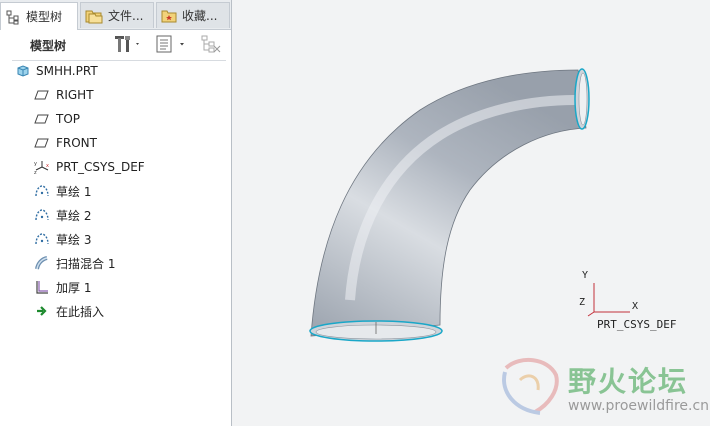  I want to click on tree-root-part: SMHH.PRT, so click(57, 71).